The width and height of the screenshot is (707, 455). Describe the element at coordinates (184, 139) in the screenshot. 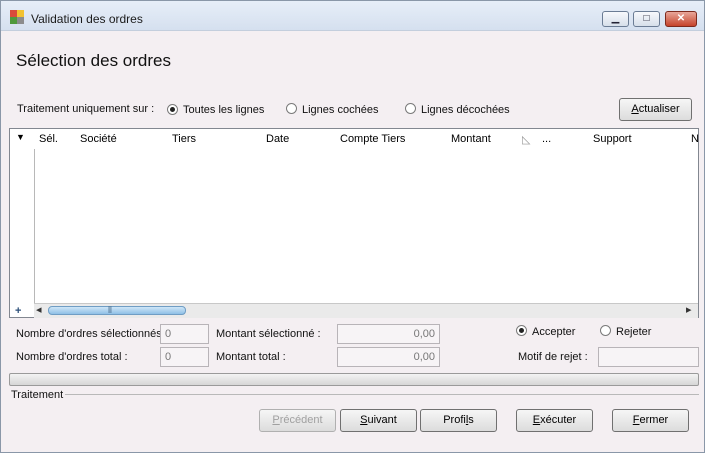

I see `column-header-tiers: Tiers` at that location.